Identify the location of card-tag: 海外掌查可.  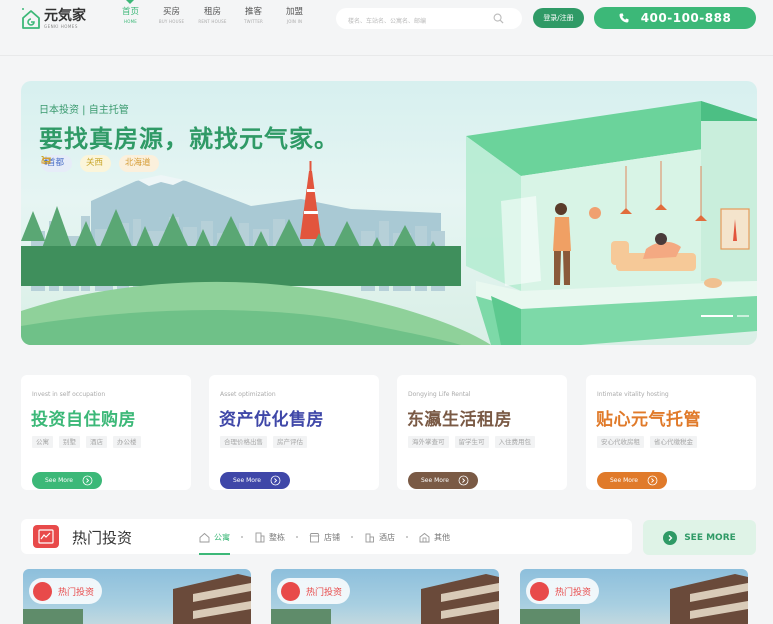
(428, 442).